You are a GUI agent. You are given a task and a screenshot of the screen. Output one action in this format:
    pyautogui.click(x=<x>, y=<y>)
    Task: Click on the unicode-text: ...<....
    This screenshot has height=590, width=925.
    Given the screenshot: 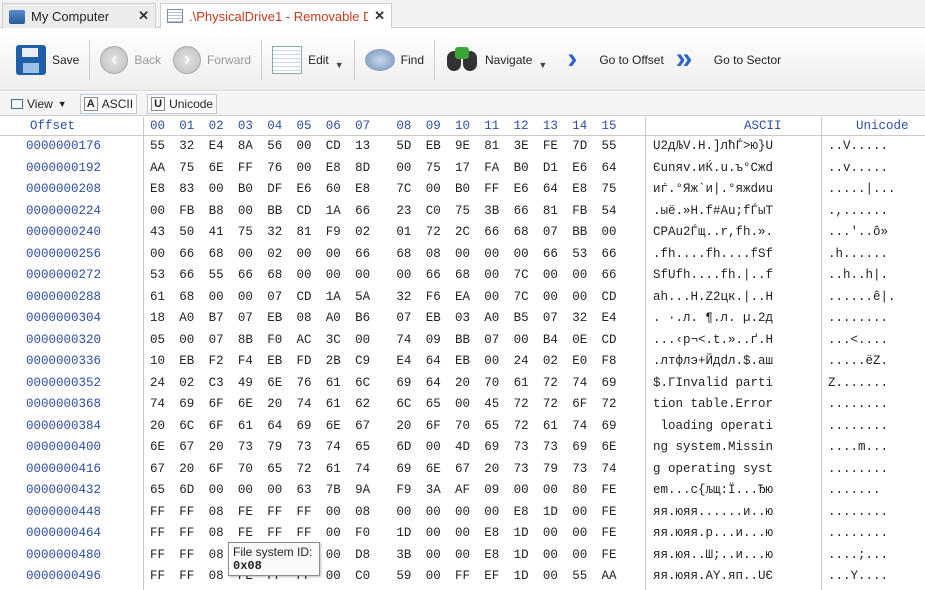 What is the action you would take?
    pyautogui.click(x=875, y=340)
    